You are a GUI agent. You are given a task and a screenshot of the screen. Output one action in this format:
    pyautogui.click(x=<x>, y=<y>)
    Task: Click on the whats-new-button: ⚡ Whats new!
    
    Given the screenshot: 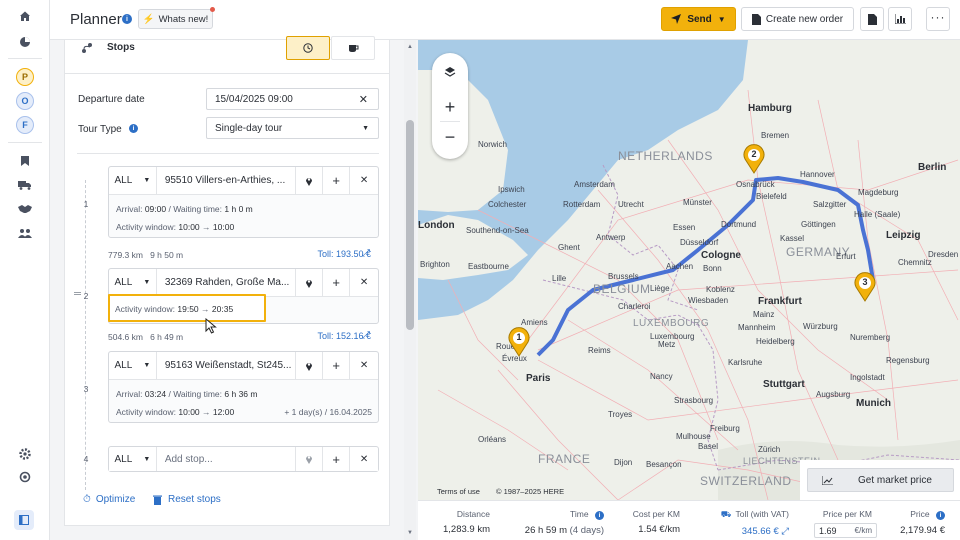 What is the action you would take?
    pyautogui.click(x=175, y=19)
    